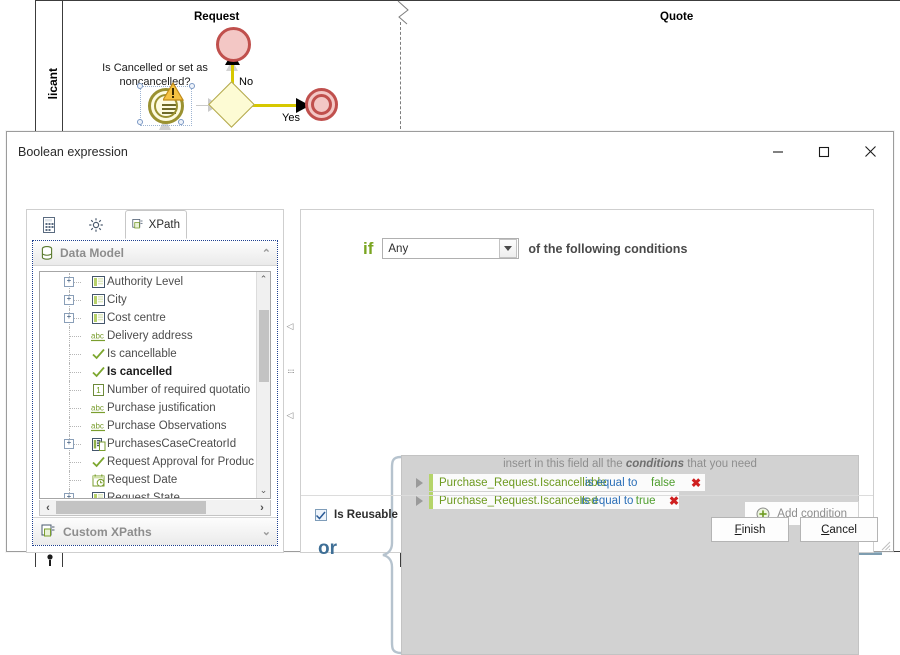 The height and width of the screenshot is (655, 900). I want to click on scroll-down-arrow-icon: ⌄, so click(263, 490).